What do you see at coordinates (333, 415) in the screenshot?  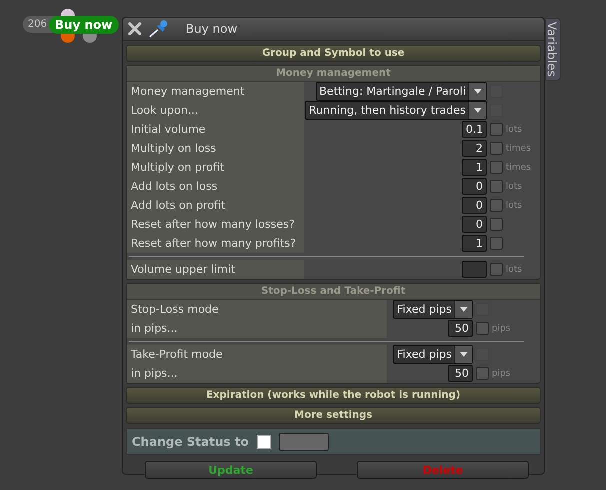 I see `section-header: More settings` at bounding box center [333, 415].